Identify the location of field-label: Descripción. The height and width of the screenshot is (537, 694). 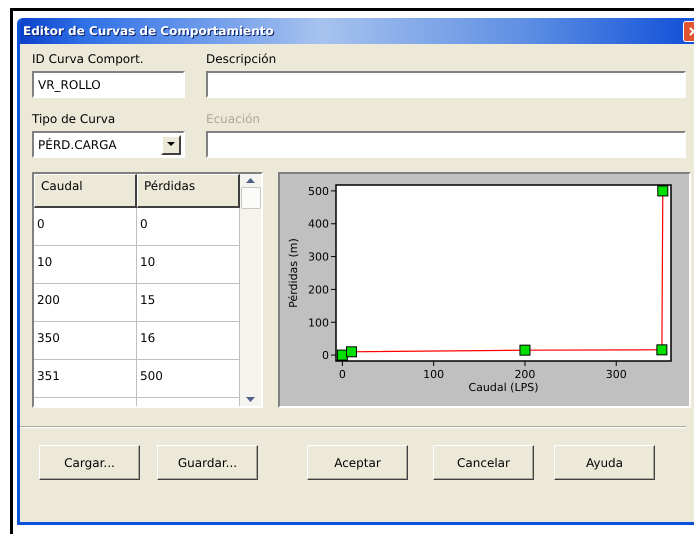
(242, 59).